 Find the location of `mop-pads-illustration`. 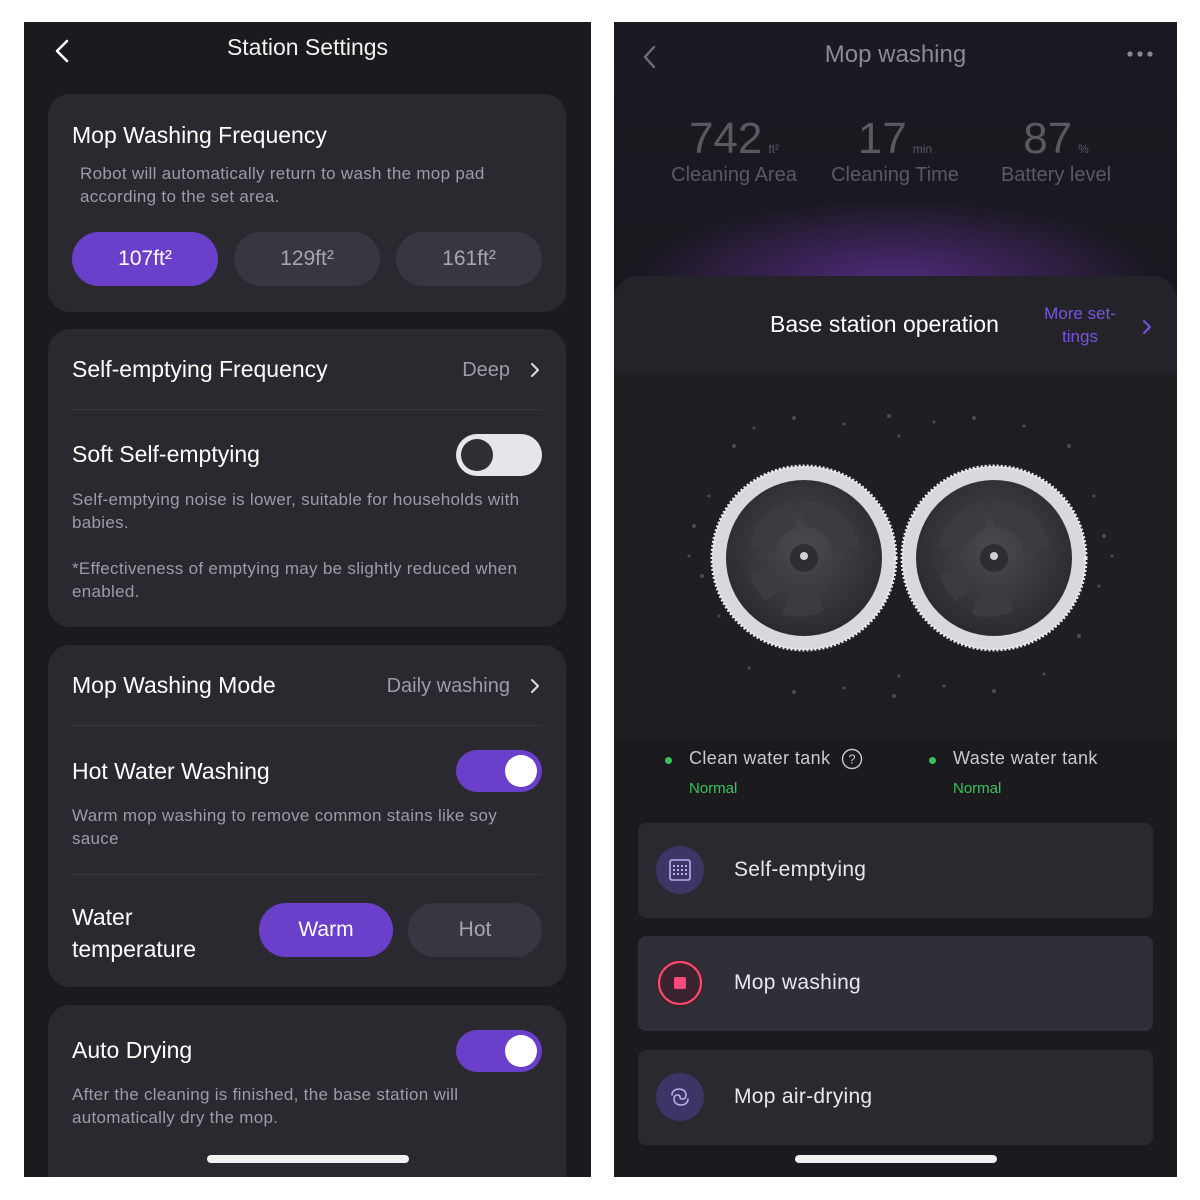

mop-pads-illustration is located at coordinates (900, 556).